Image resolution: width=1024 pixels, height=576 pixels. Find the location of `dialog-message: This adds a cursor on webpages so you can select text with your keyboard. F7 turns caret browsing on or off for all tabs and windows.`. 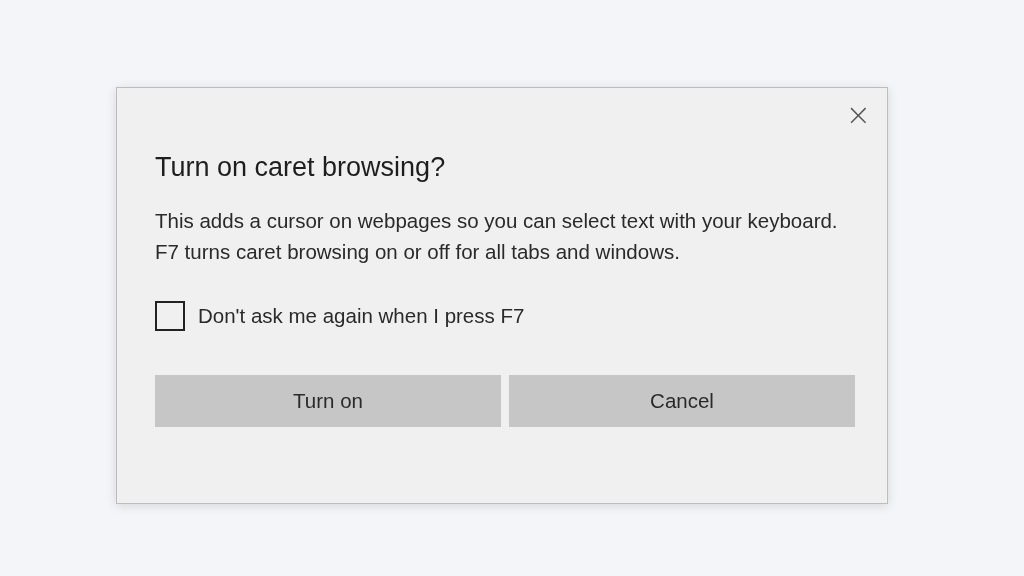

dialog-message: This adds a cursor on webpages so you can select text with your keyboard. F7 turns caret browsing on or off for all tabs and windows. is located at coordinates (497, 236).